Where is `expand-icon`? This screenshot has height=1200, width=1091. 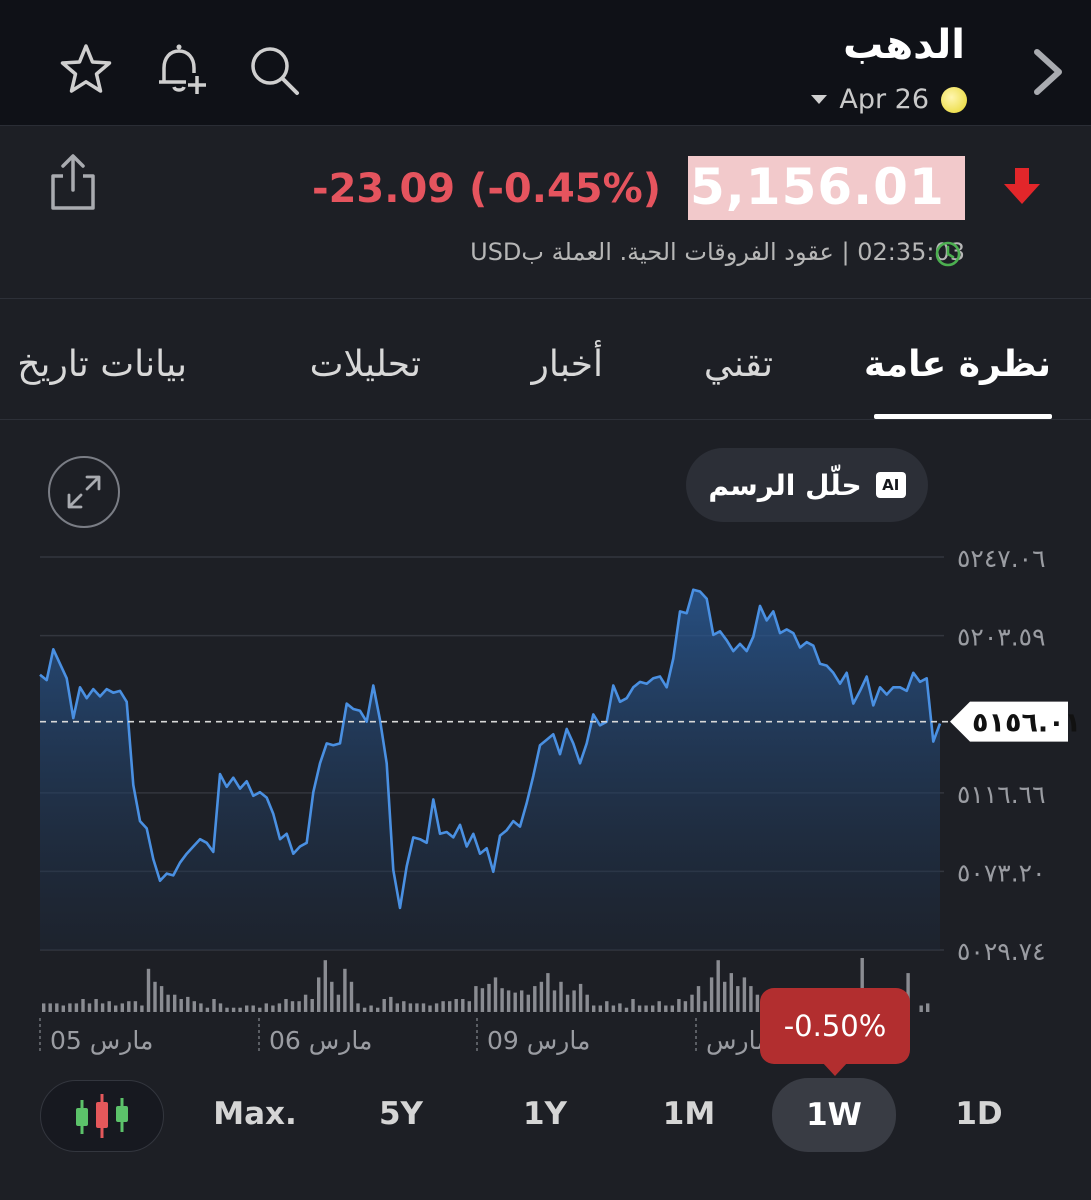
expand-icon is located at coordinates (84, 492).